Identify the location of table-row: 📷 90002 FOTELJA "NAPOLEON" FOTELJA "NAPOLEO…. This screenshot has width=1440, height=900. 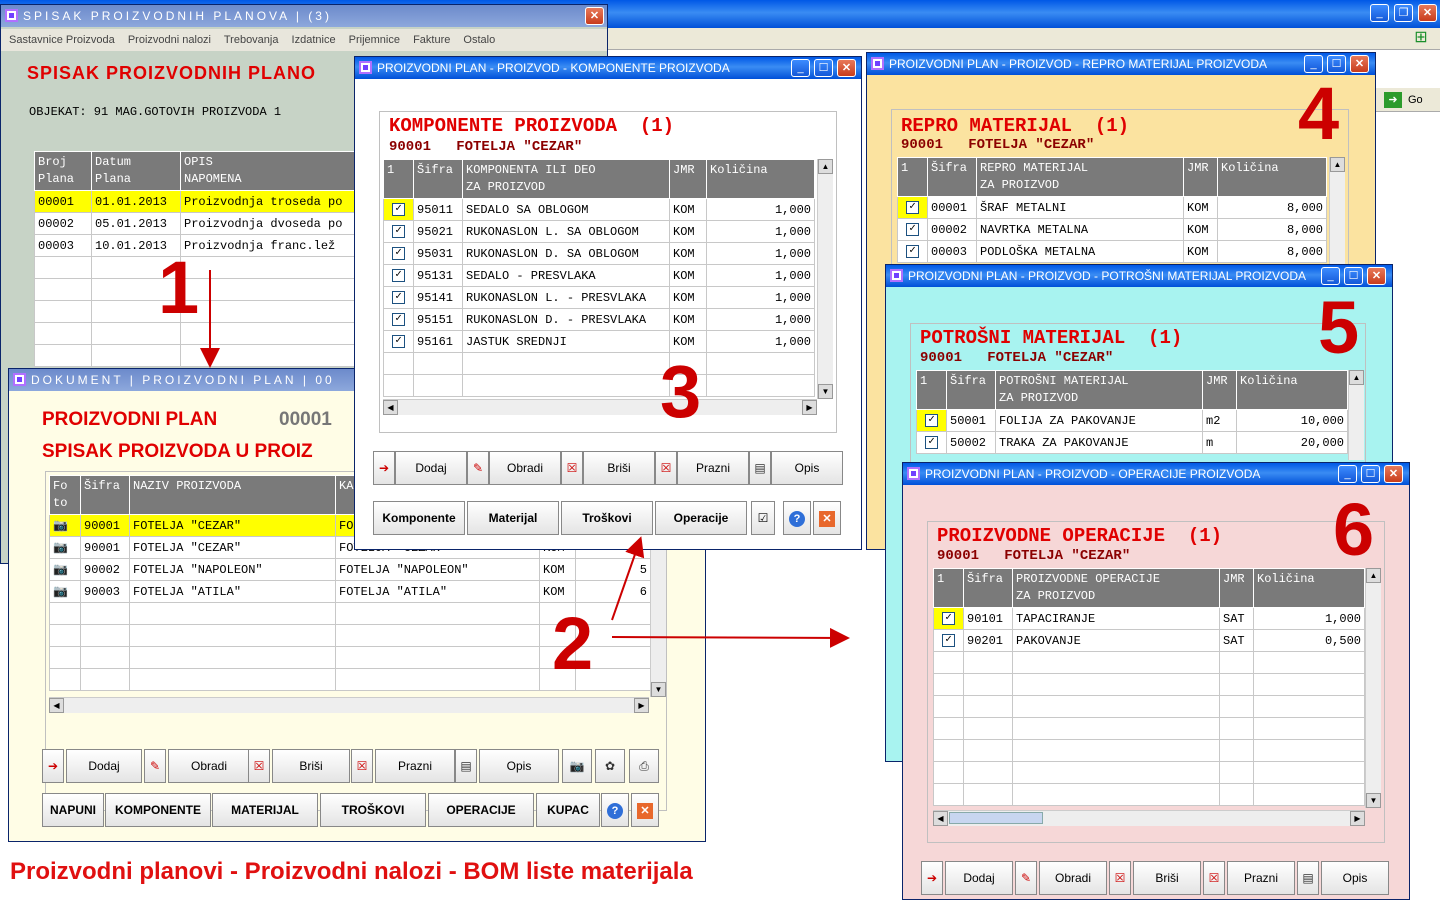
(350, 569).